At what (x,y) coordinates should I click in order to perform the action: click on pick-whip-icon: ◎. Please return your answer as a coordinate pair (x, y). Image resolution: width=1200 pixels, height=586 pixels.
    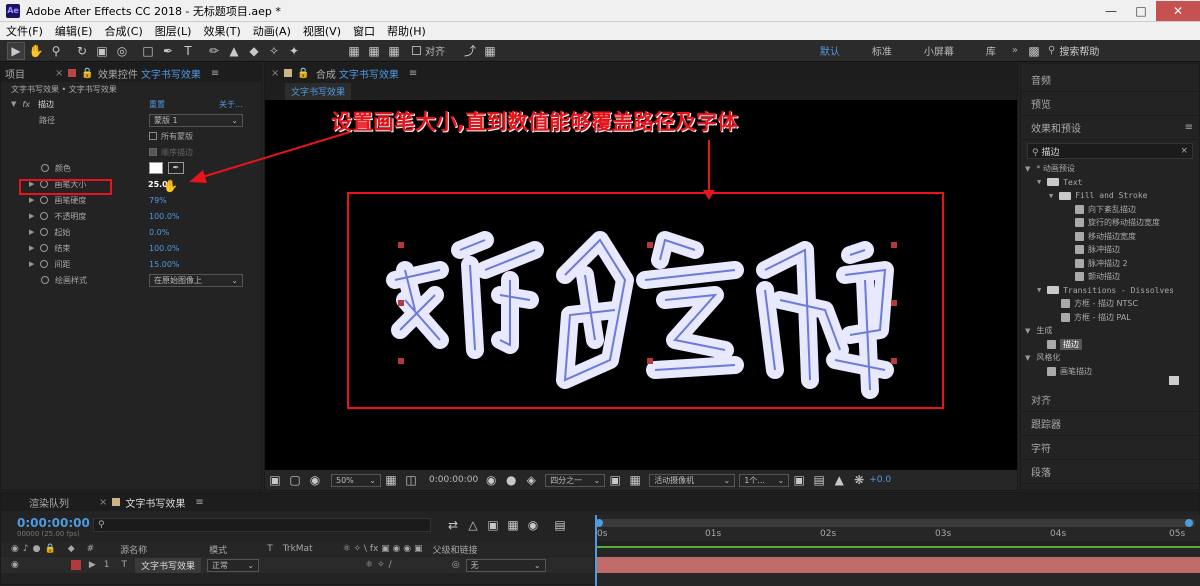
    Looking at the image, I should click on (456, 565).